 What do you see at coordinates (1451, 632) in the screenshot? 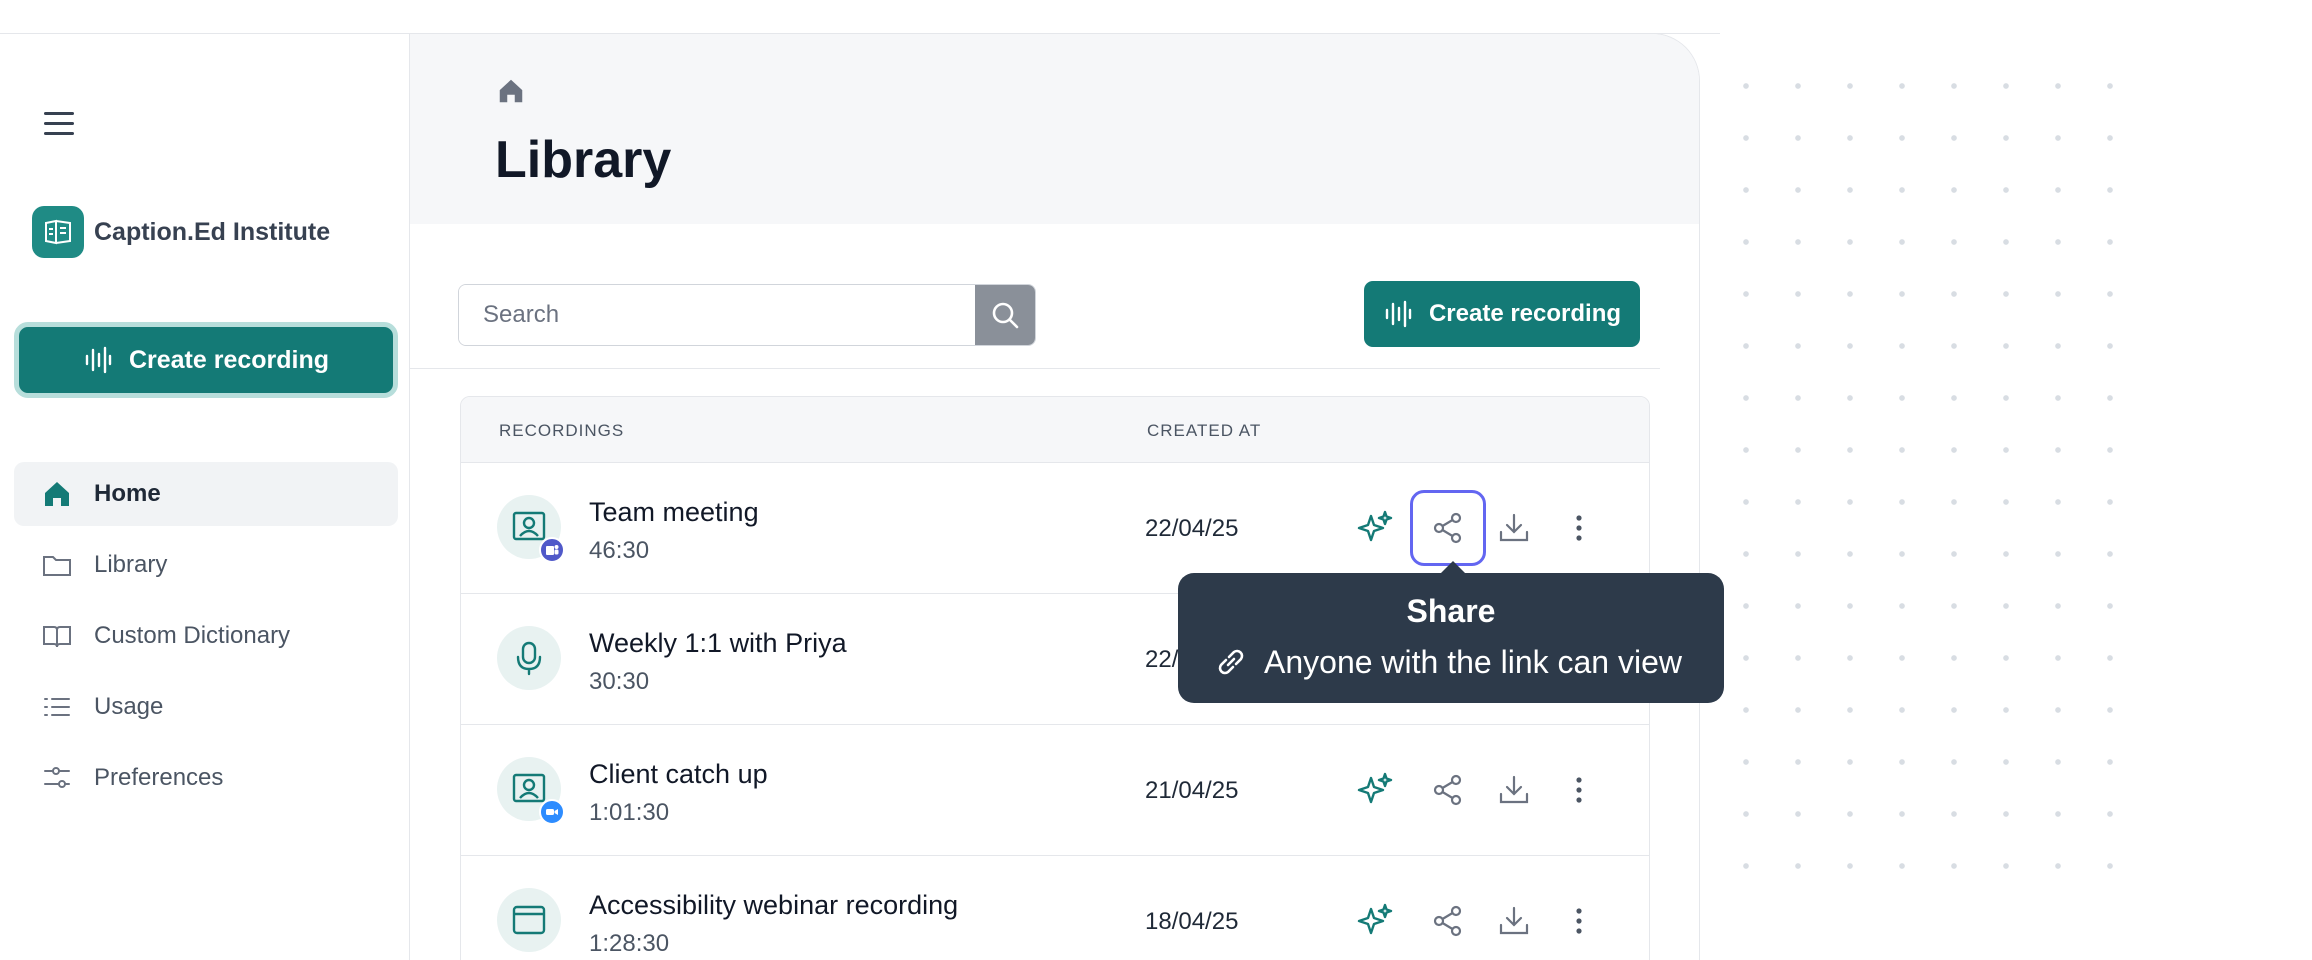
I see `share-tooltip: Share Anyone with the link can view` at bounding box center [1451, 632].